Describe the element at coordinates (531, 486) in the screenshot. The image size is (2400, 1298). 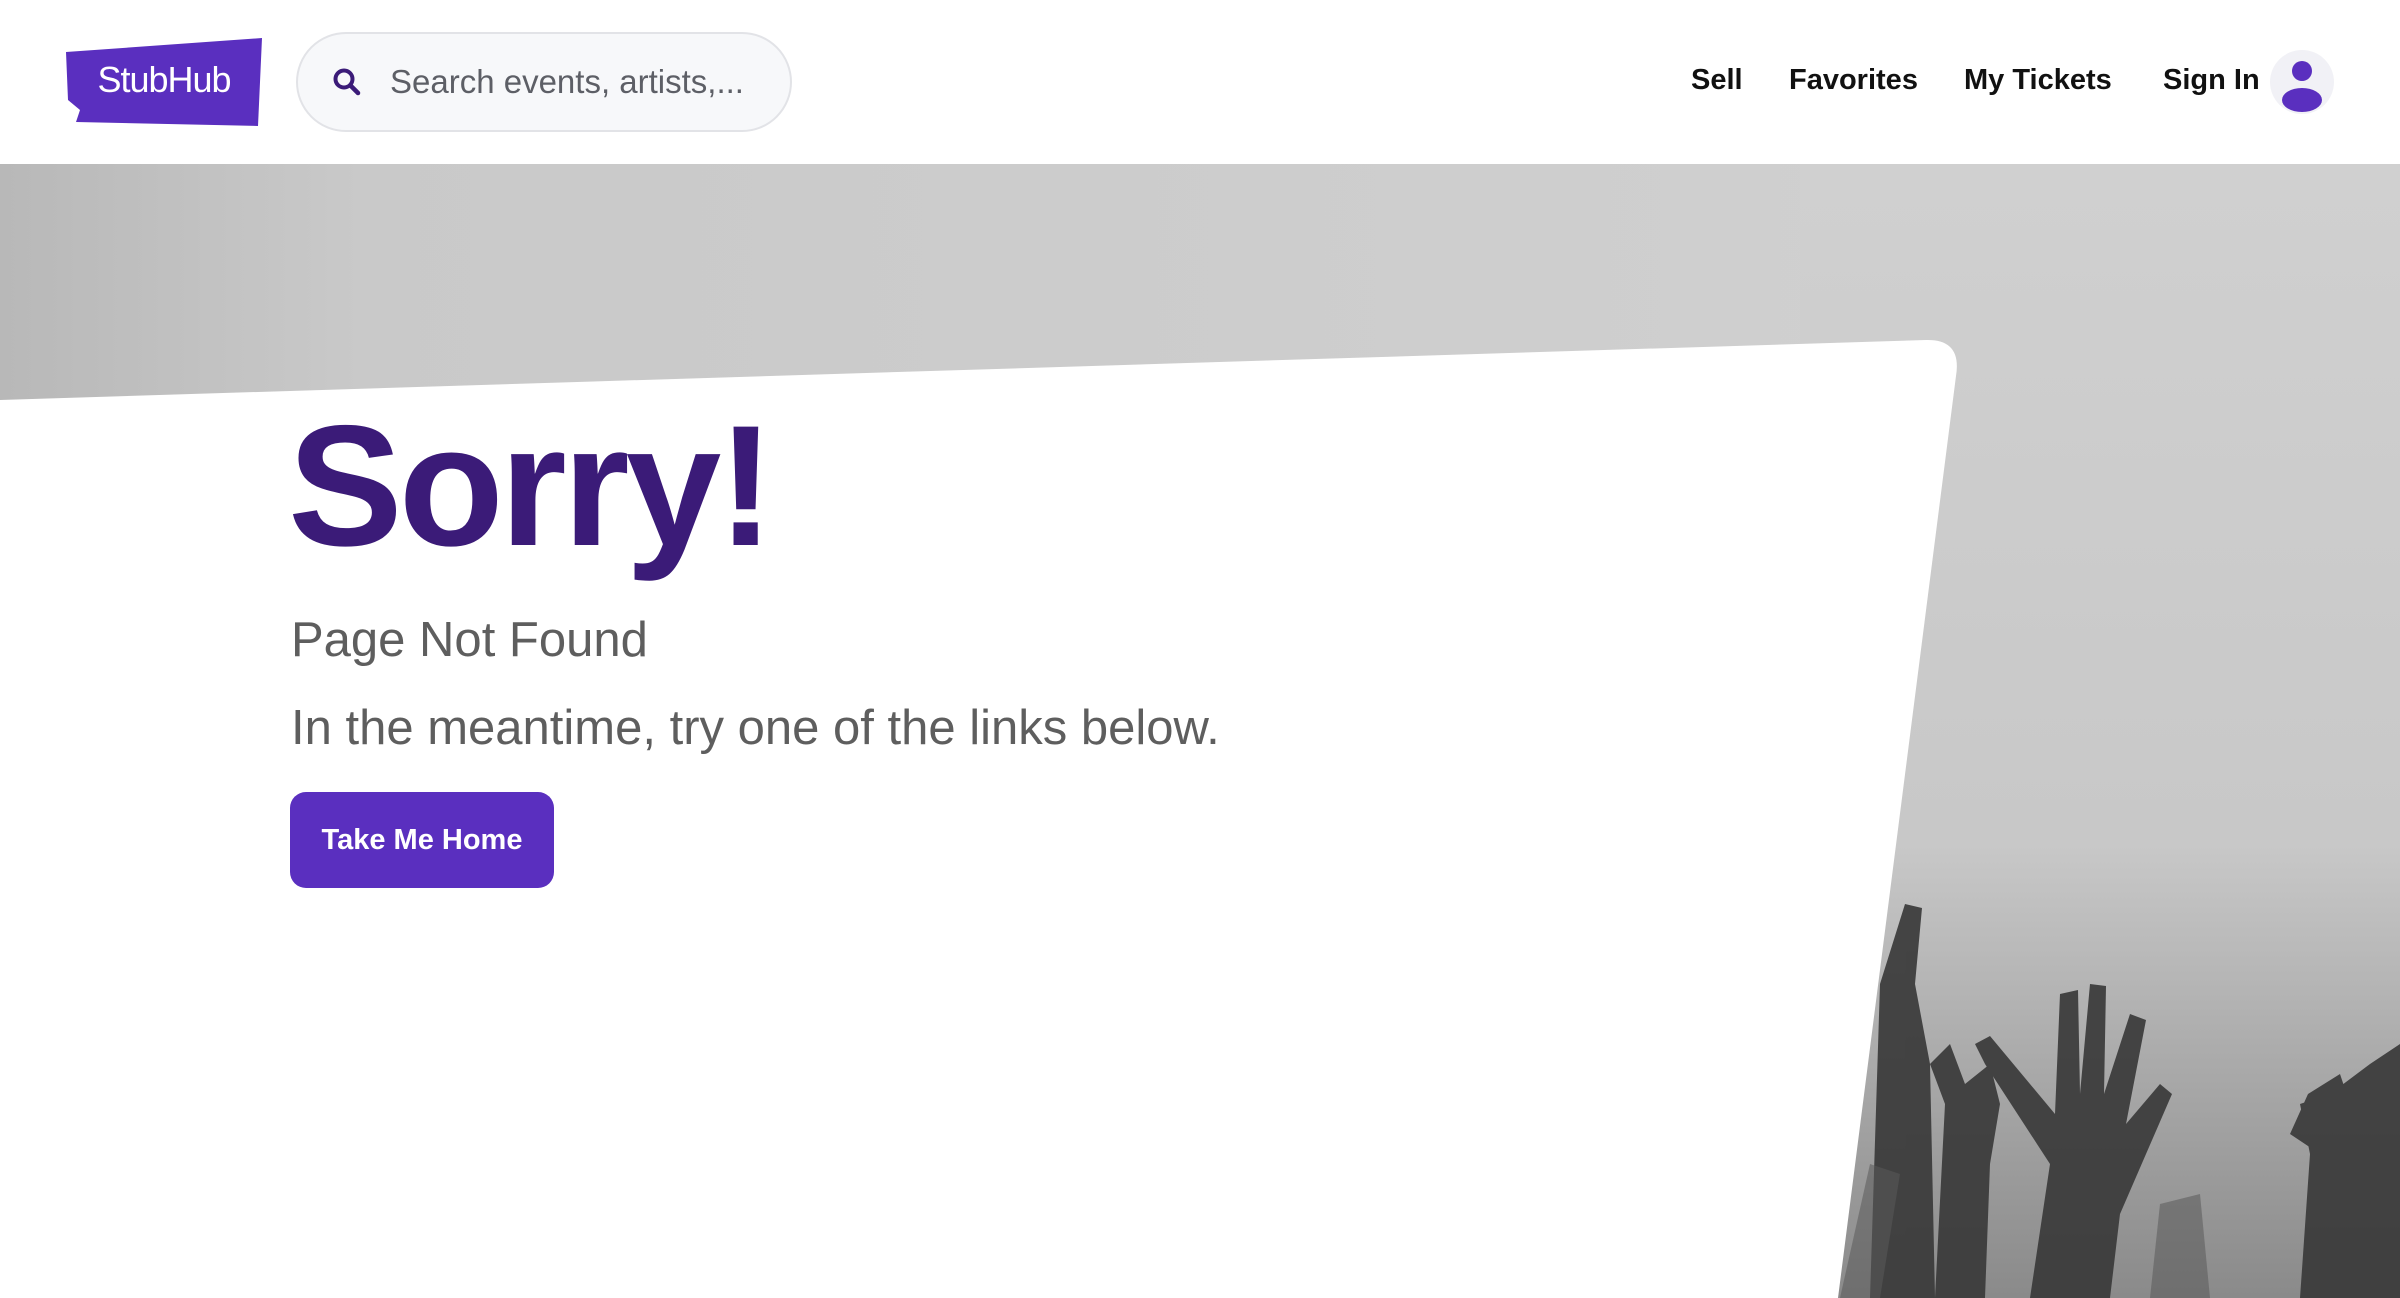
I see `error-title: Sorry!` at that location.